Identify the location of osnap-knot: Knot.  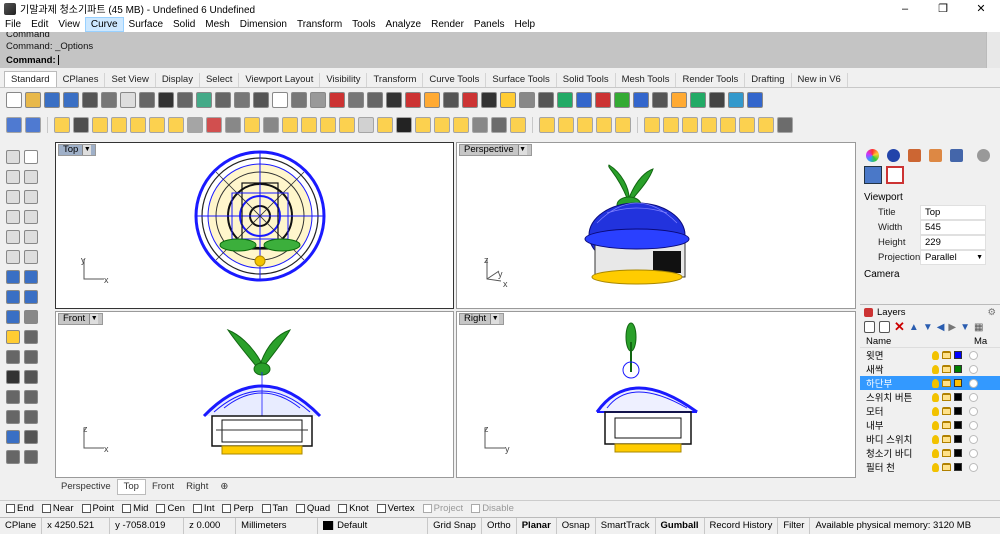
(353, 508).